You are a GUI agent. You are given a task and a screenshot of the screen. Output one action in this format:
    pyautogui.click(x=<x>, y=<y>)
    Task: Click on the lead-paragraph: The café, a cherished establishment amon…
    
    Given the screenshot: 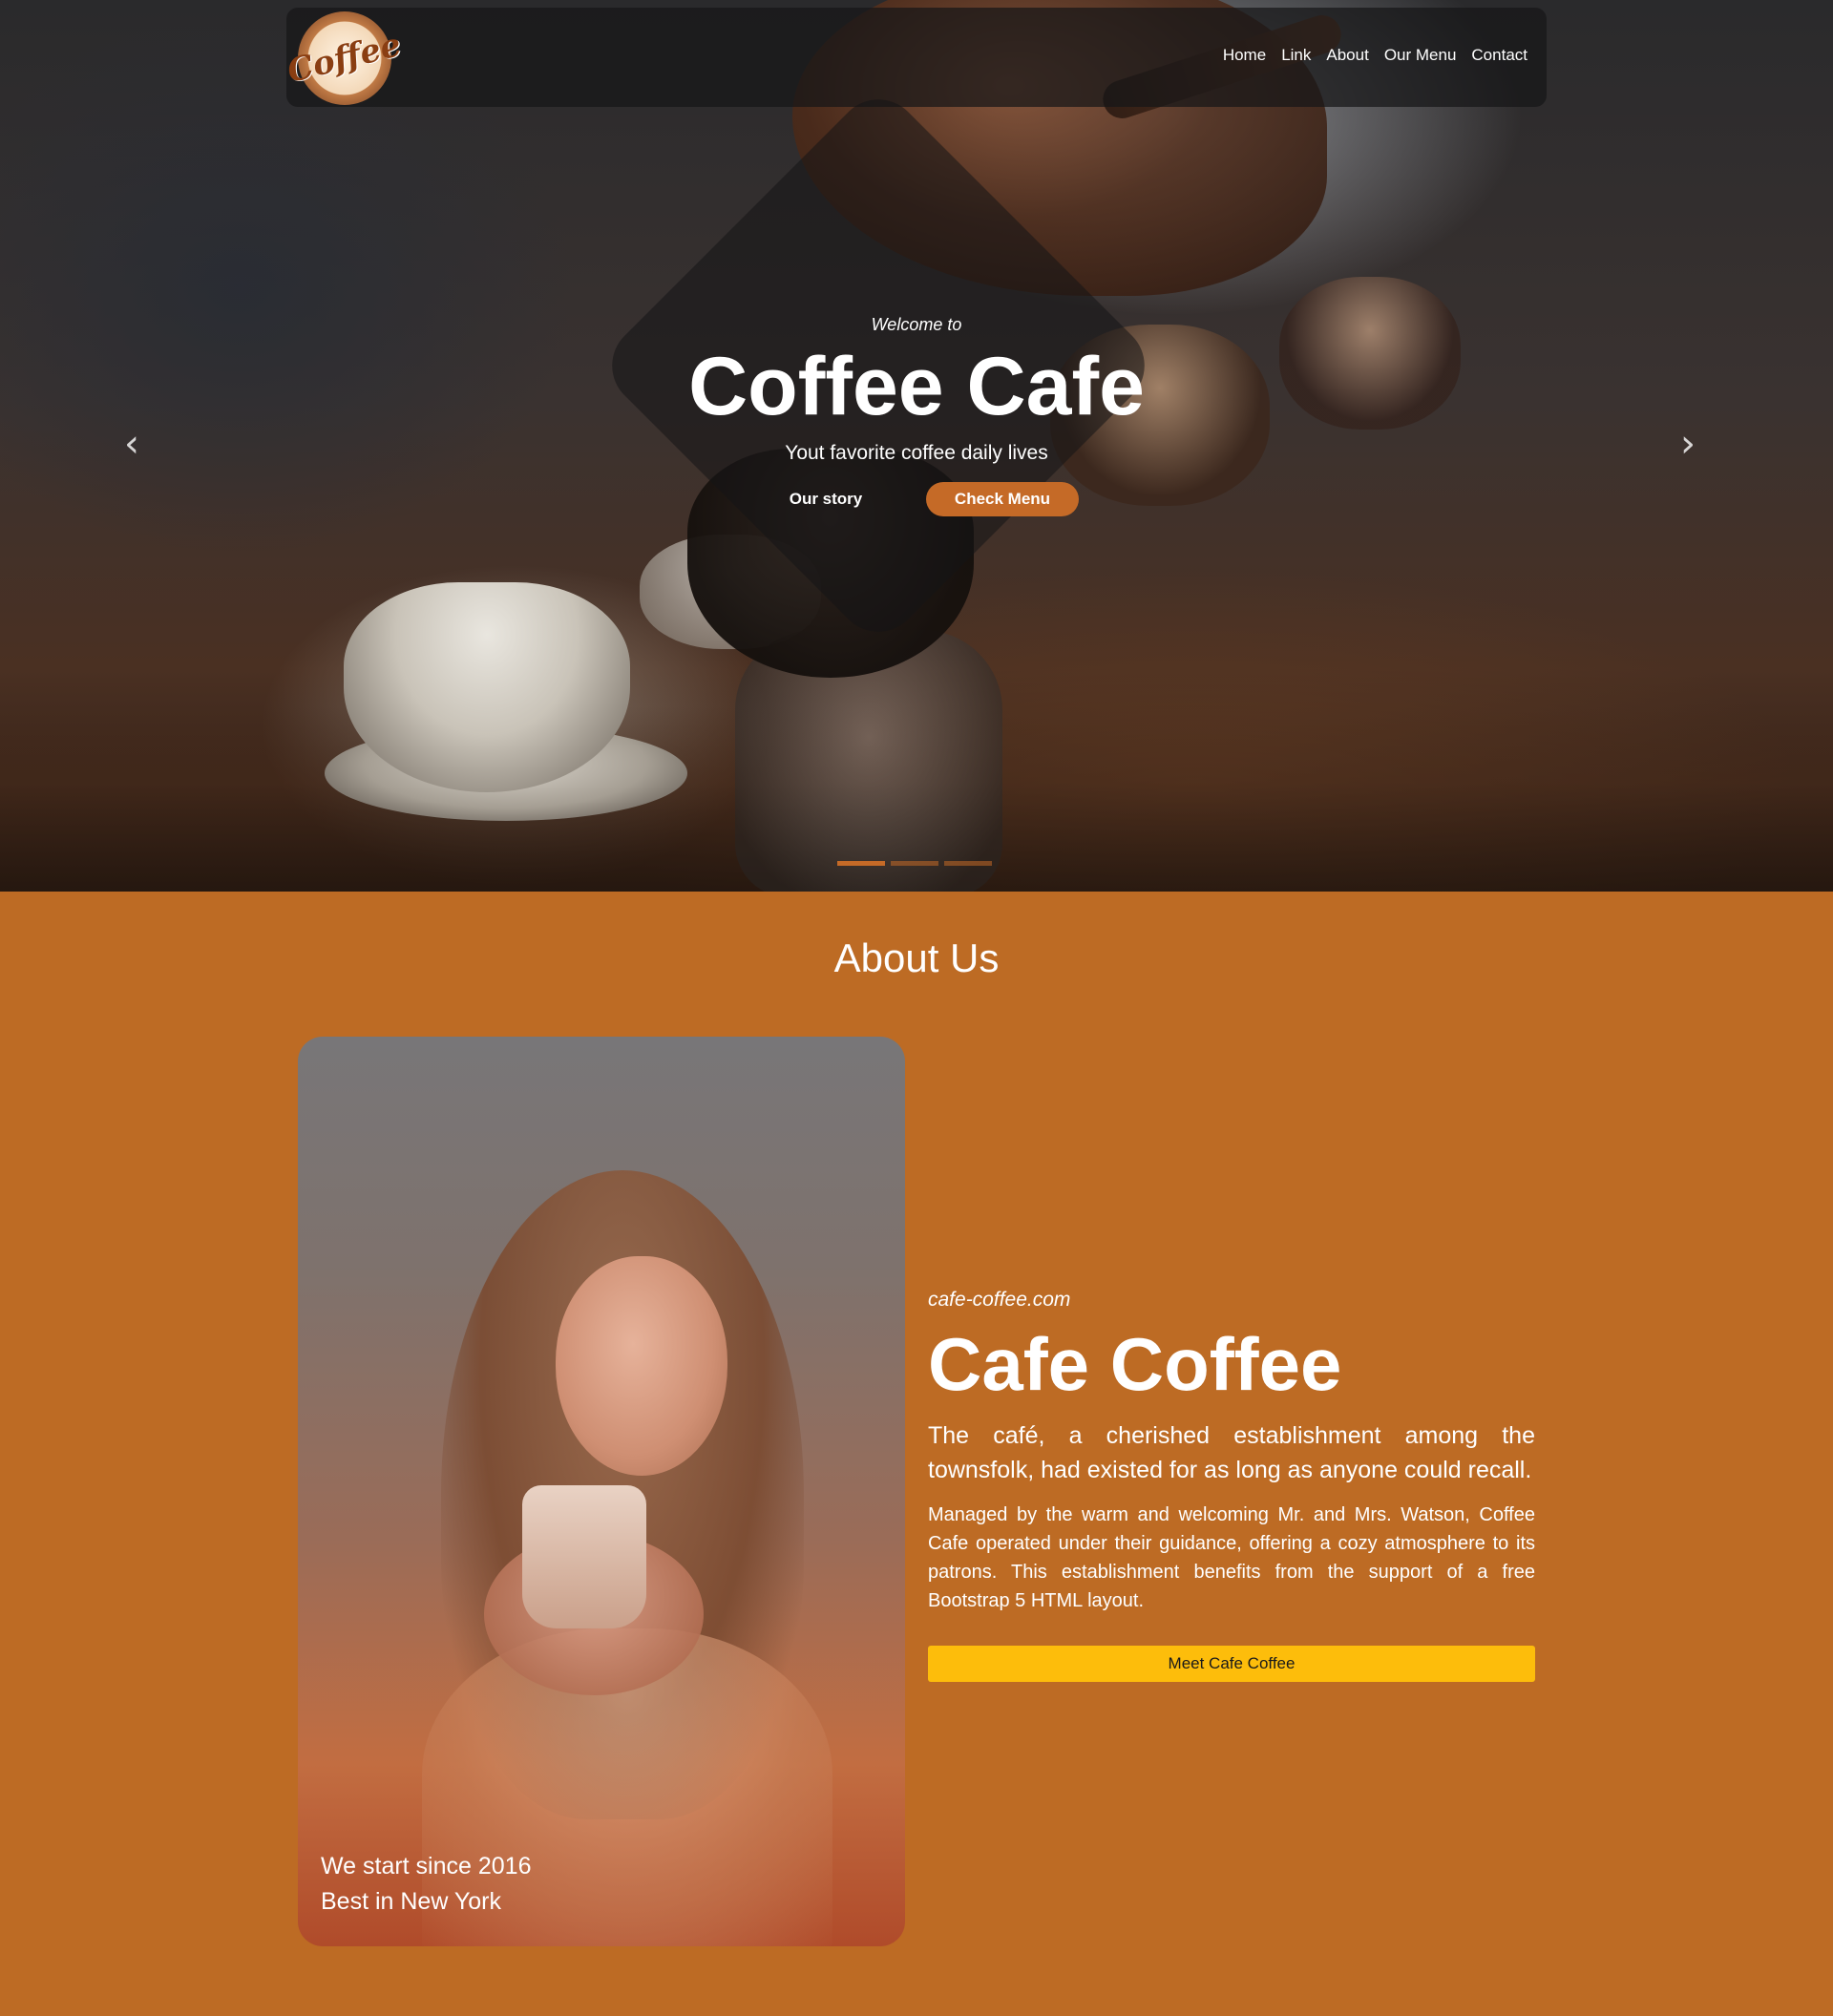 What is the action you would take?
    pyautogui.click(x=1231, y=1453)
    